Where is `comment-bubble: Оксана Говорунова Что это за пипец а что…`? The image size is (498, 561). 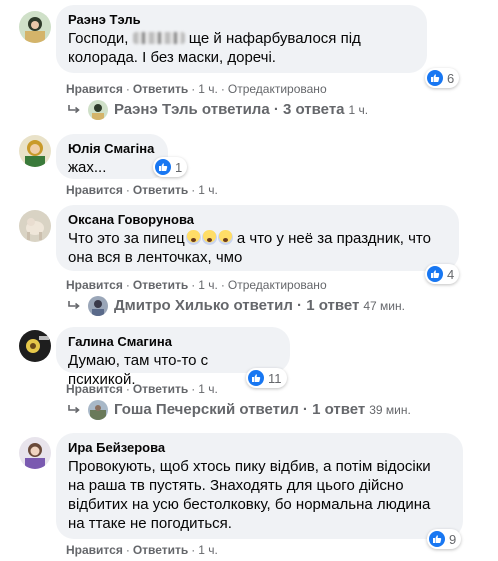 comment-bubble: Оксана Говорунова Что это за пипец а что… is located at coordinates (257, 238).